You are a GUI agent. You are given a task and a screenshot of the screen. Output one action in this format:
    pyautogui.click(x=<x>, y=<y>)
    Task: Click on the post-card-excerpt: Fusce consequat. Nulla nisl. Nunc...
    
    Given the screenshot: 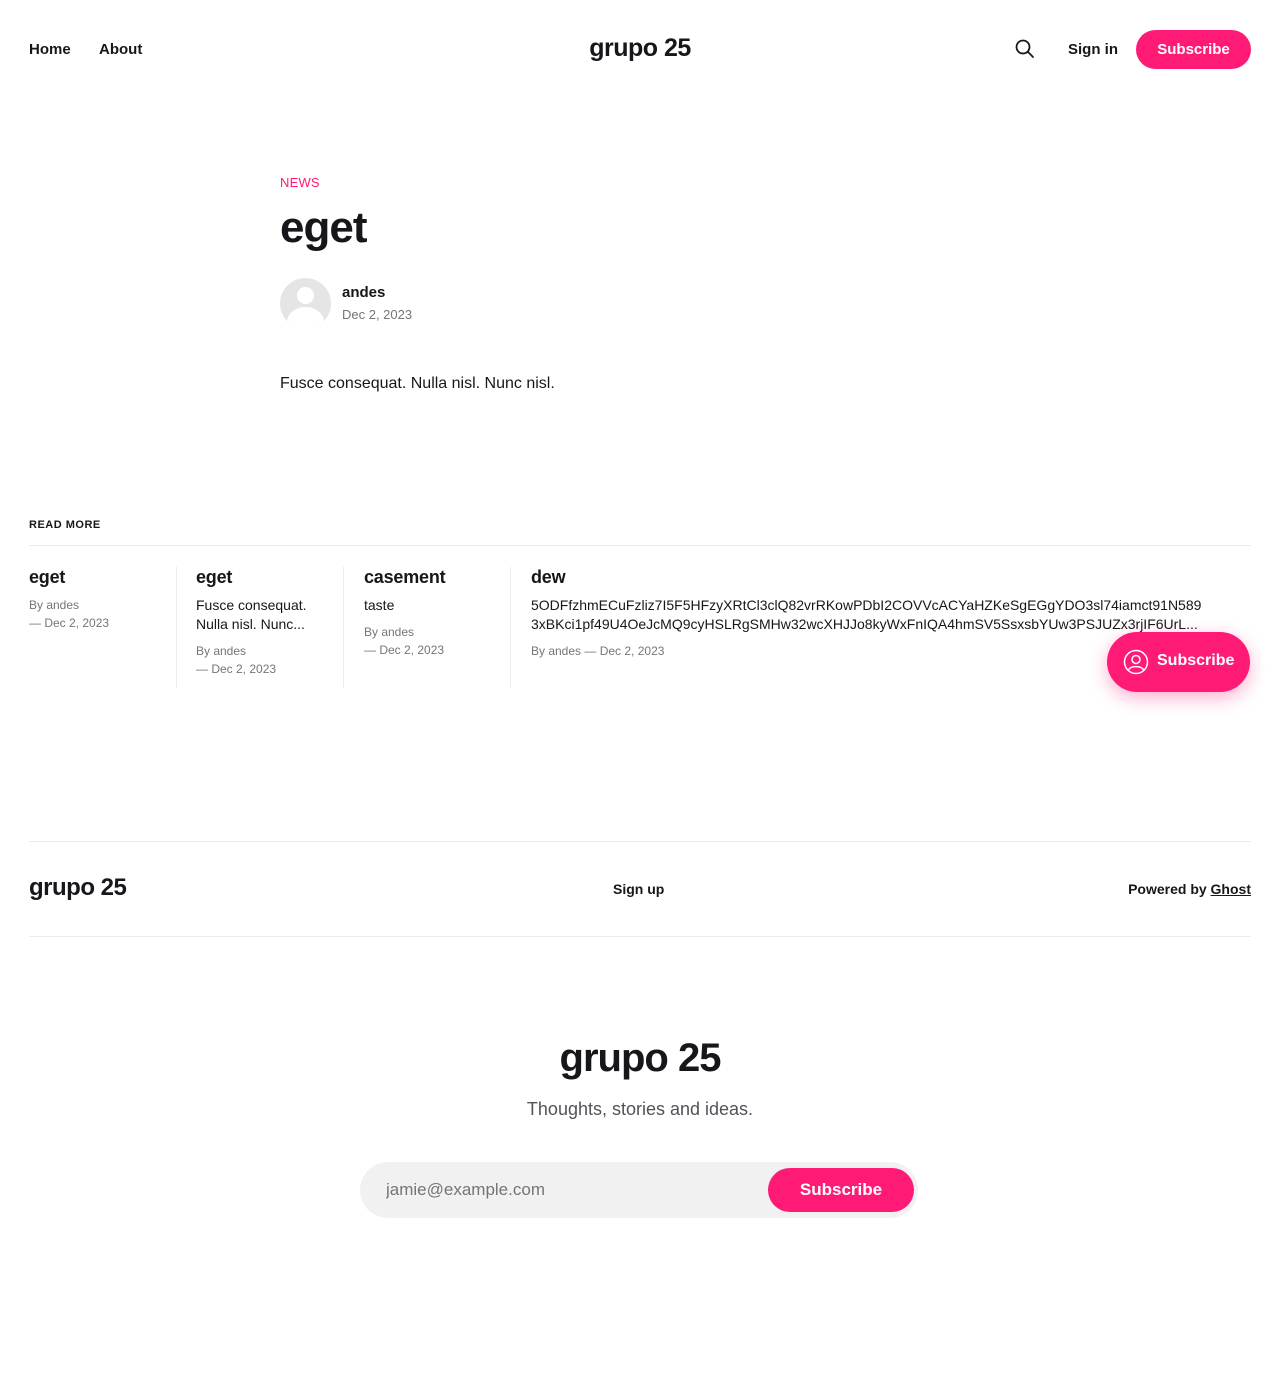 What is the action you would take?
    pyautogui.click(x=251, y=614)
    